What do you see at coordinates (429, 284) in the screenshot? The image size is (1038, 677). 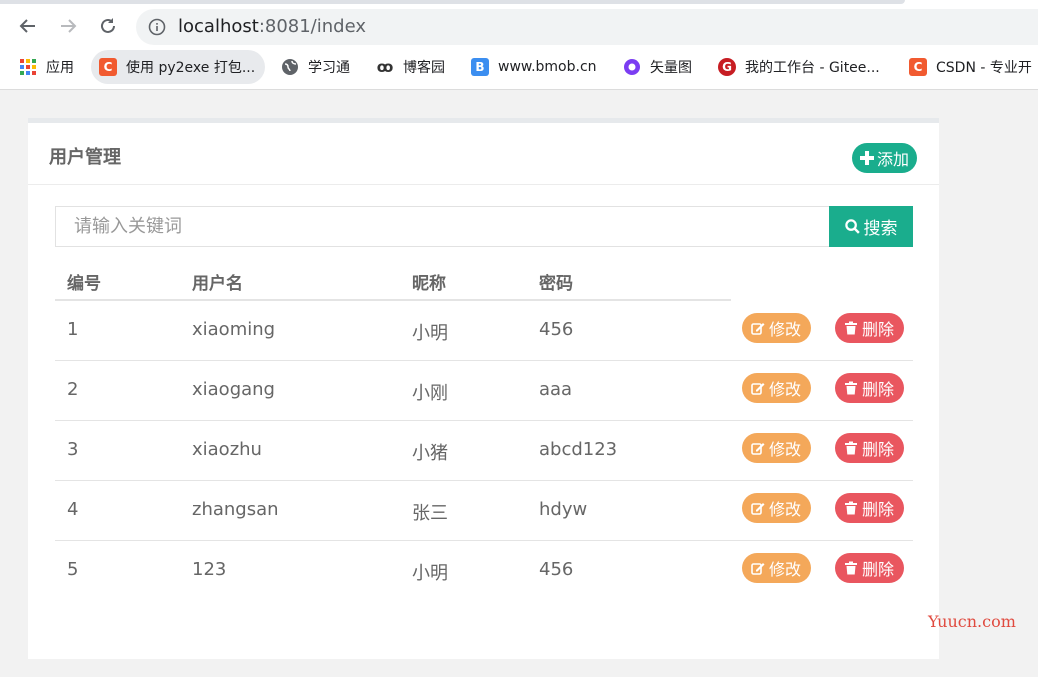 I see `column-header-nickname: 昵称` at bounding box center [429, 284].